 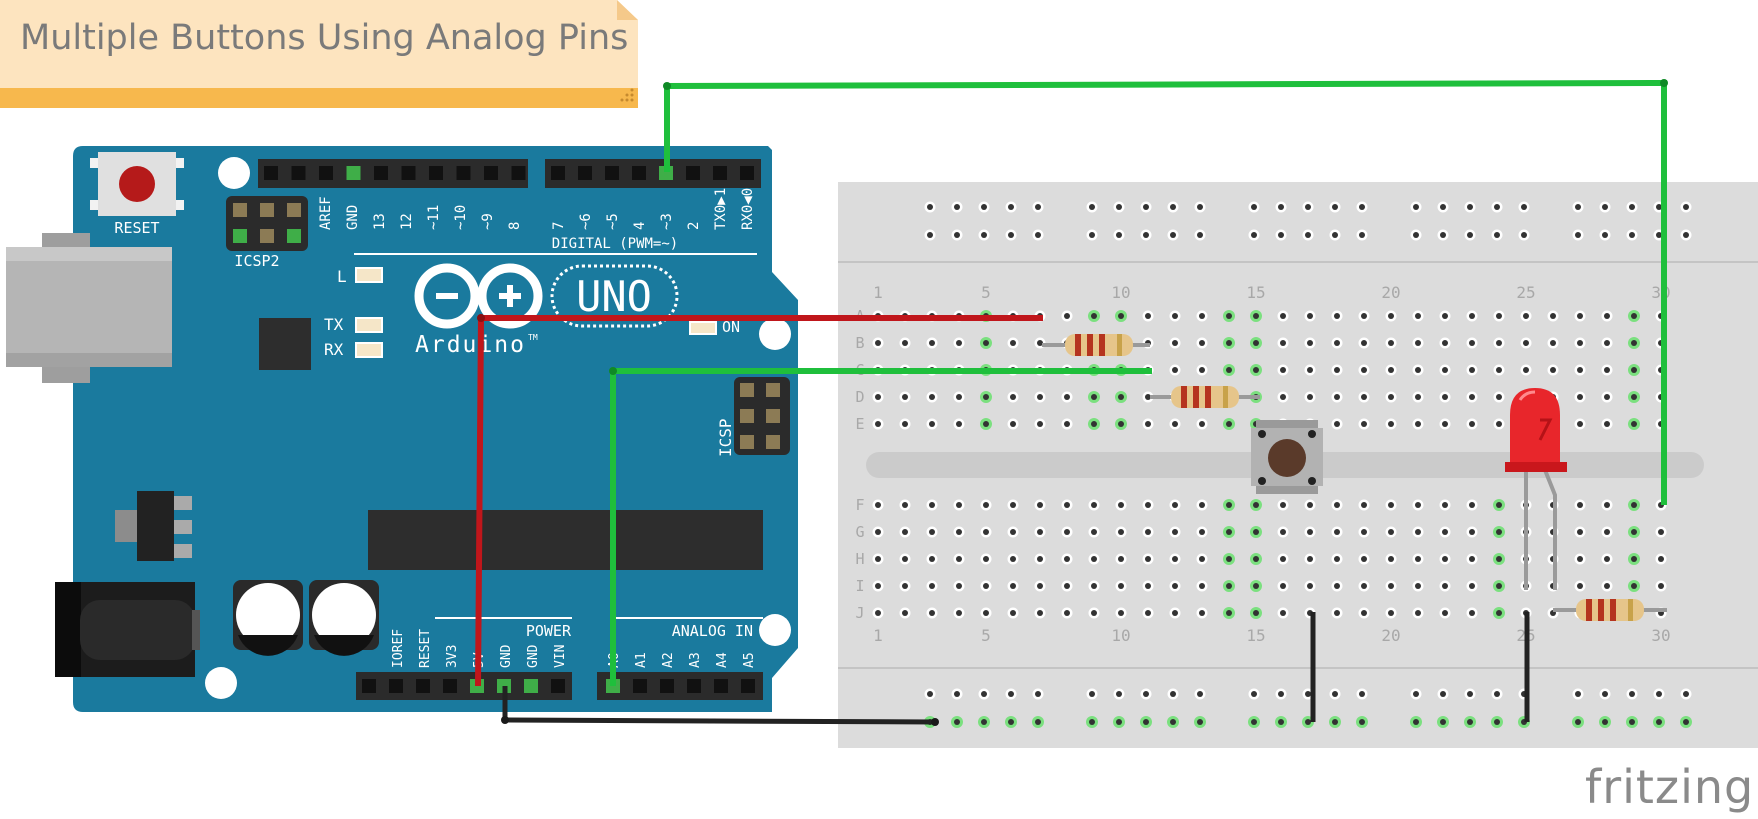 I want to click on digital-pin-label: 13, so click(x=380, y=221).